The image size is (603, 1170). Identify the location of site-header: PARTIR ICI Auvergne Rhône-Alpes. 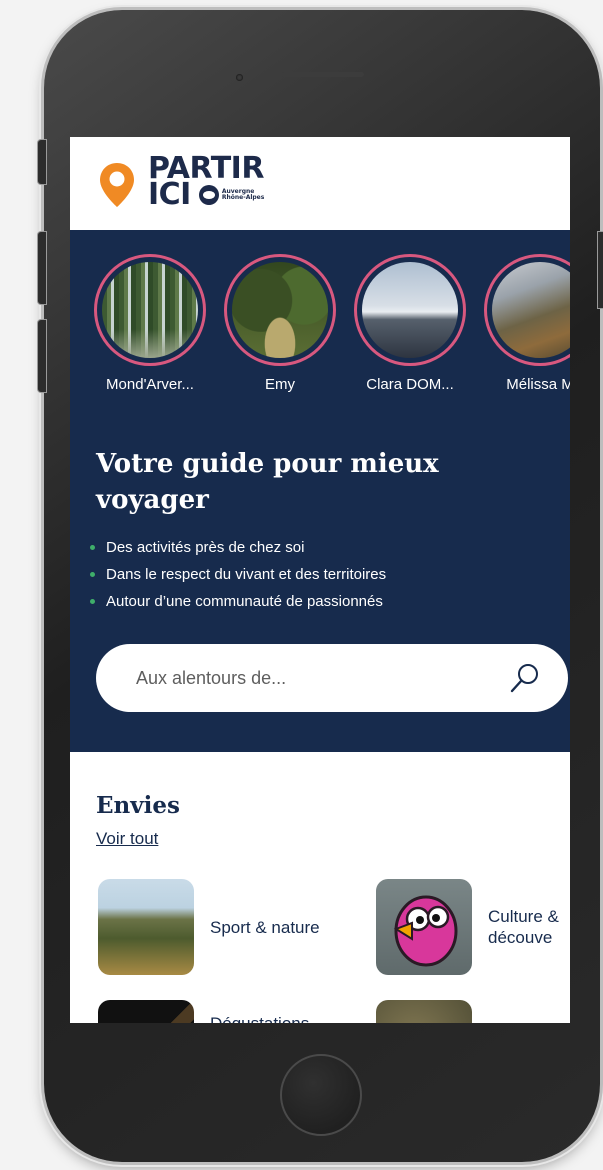
(320, 183).